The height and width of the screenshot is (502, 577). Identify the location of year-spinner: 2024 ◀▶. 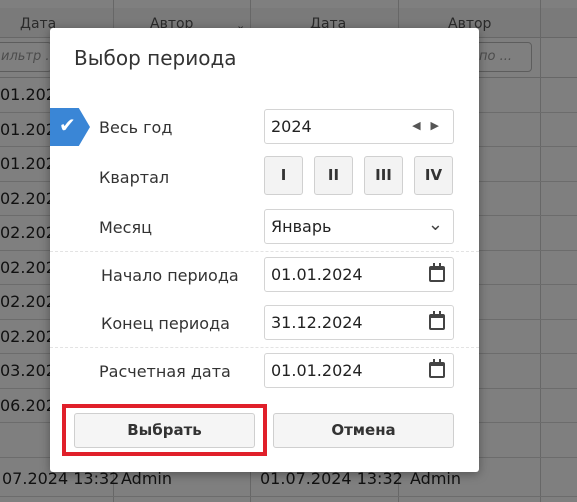
(359, 126).